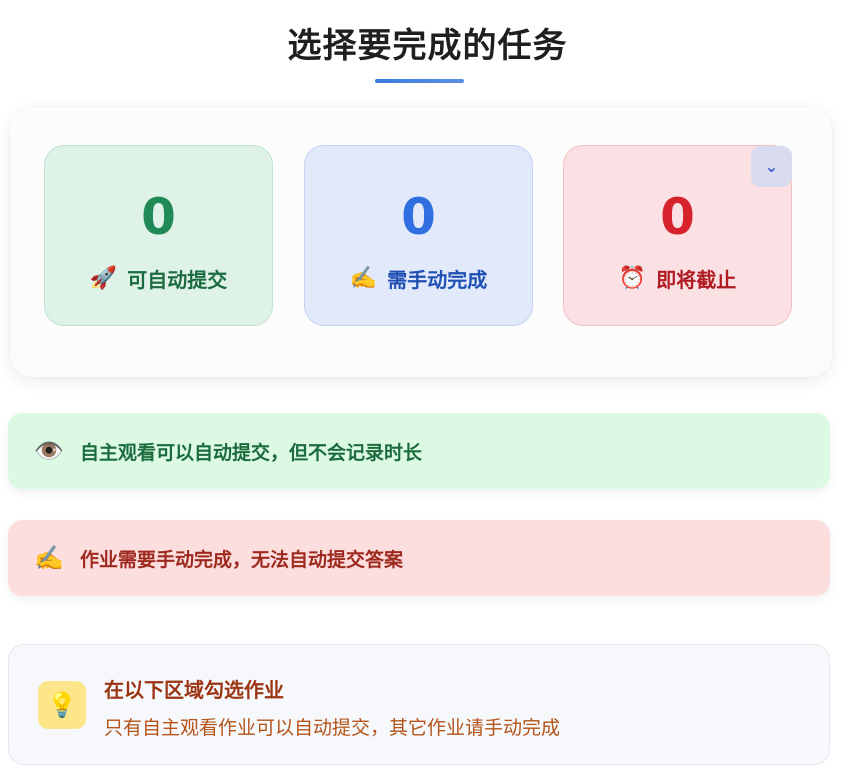 This screenshot has height=776, width=855. What do you see at coordinates (427, 46) in the screenshot?
I see `page-title: 选择要完成的任务` at bounding box center [427, 46].